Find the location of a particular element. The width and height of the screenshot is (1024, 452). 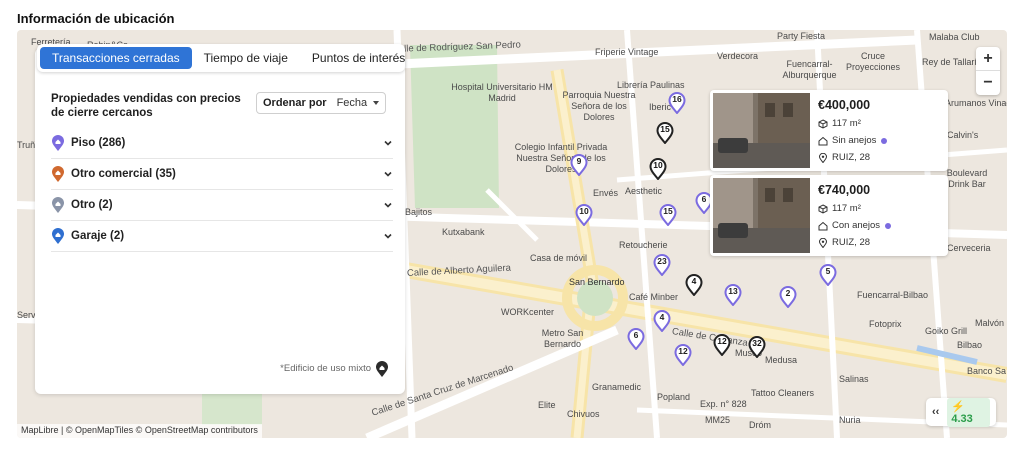

listing-price: €740,000 is located at coordinates (844, 190).